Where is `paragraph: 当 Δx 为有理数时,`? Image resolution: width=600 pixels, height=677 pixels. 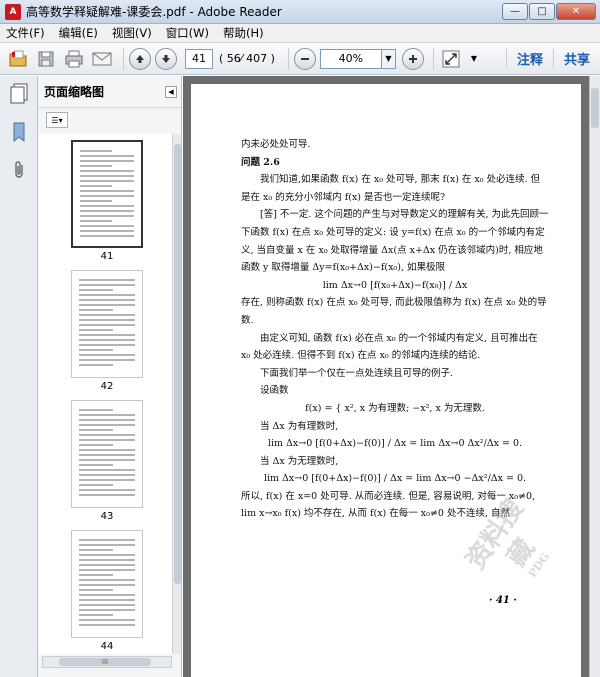
paragraph: 当 Δx 为有理数时, is located at coordinates (299, 426).